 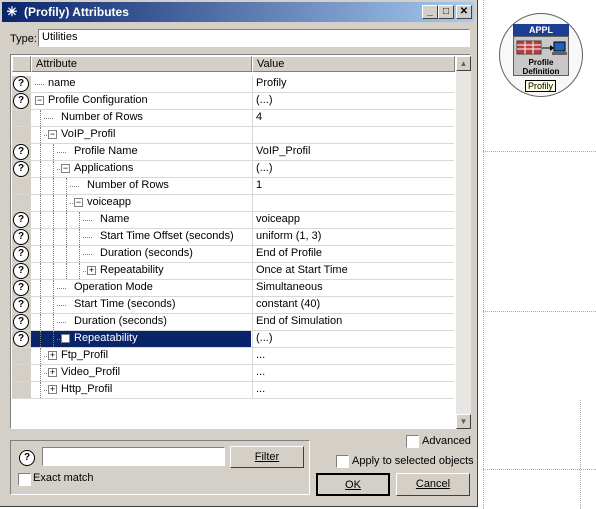 What do you see at coordinates (463, 63) in the screenshot?
I see `scroll-up-button: ▲` at bounding box center [463, 63].